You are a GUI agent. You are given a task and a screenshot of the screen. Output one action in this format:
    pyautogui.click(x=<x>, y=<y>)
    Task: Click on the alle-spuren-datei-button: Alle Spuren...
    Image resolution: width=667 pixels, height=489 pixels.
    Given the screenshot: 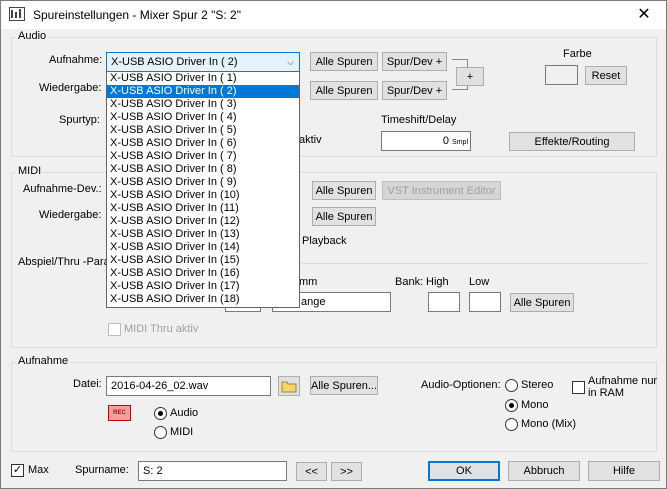 What is the action you would take?
    pyautogui.click(x=344, y=385)
    